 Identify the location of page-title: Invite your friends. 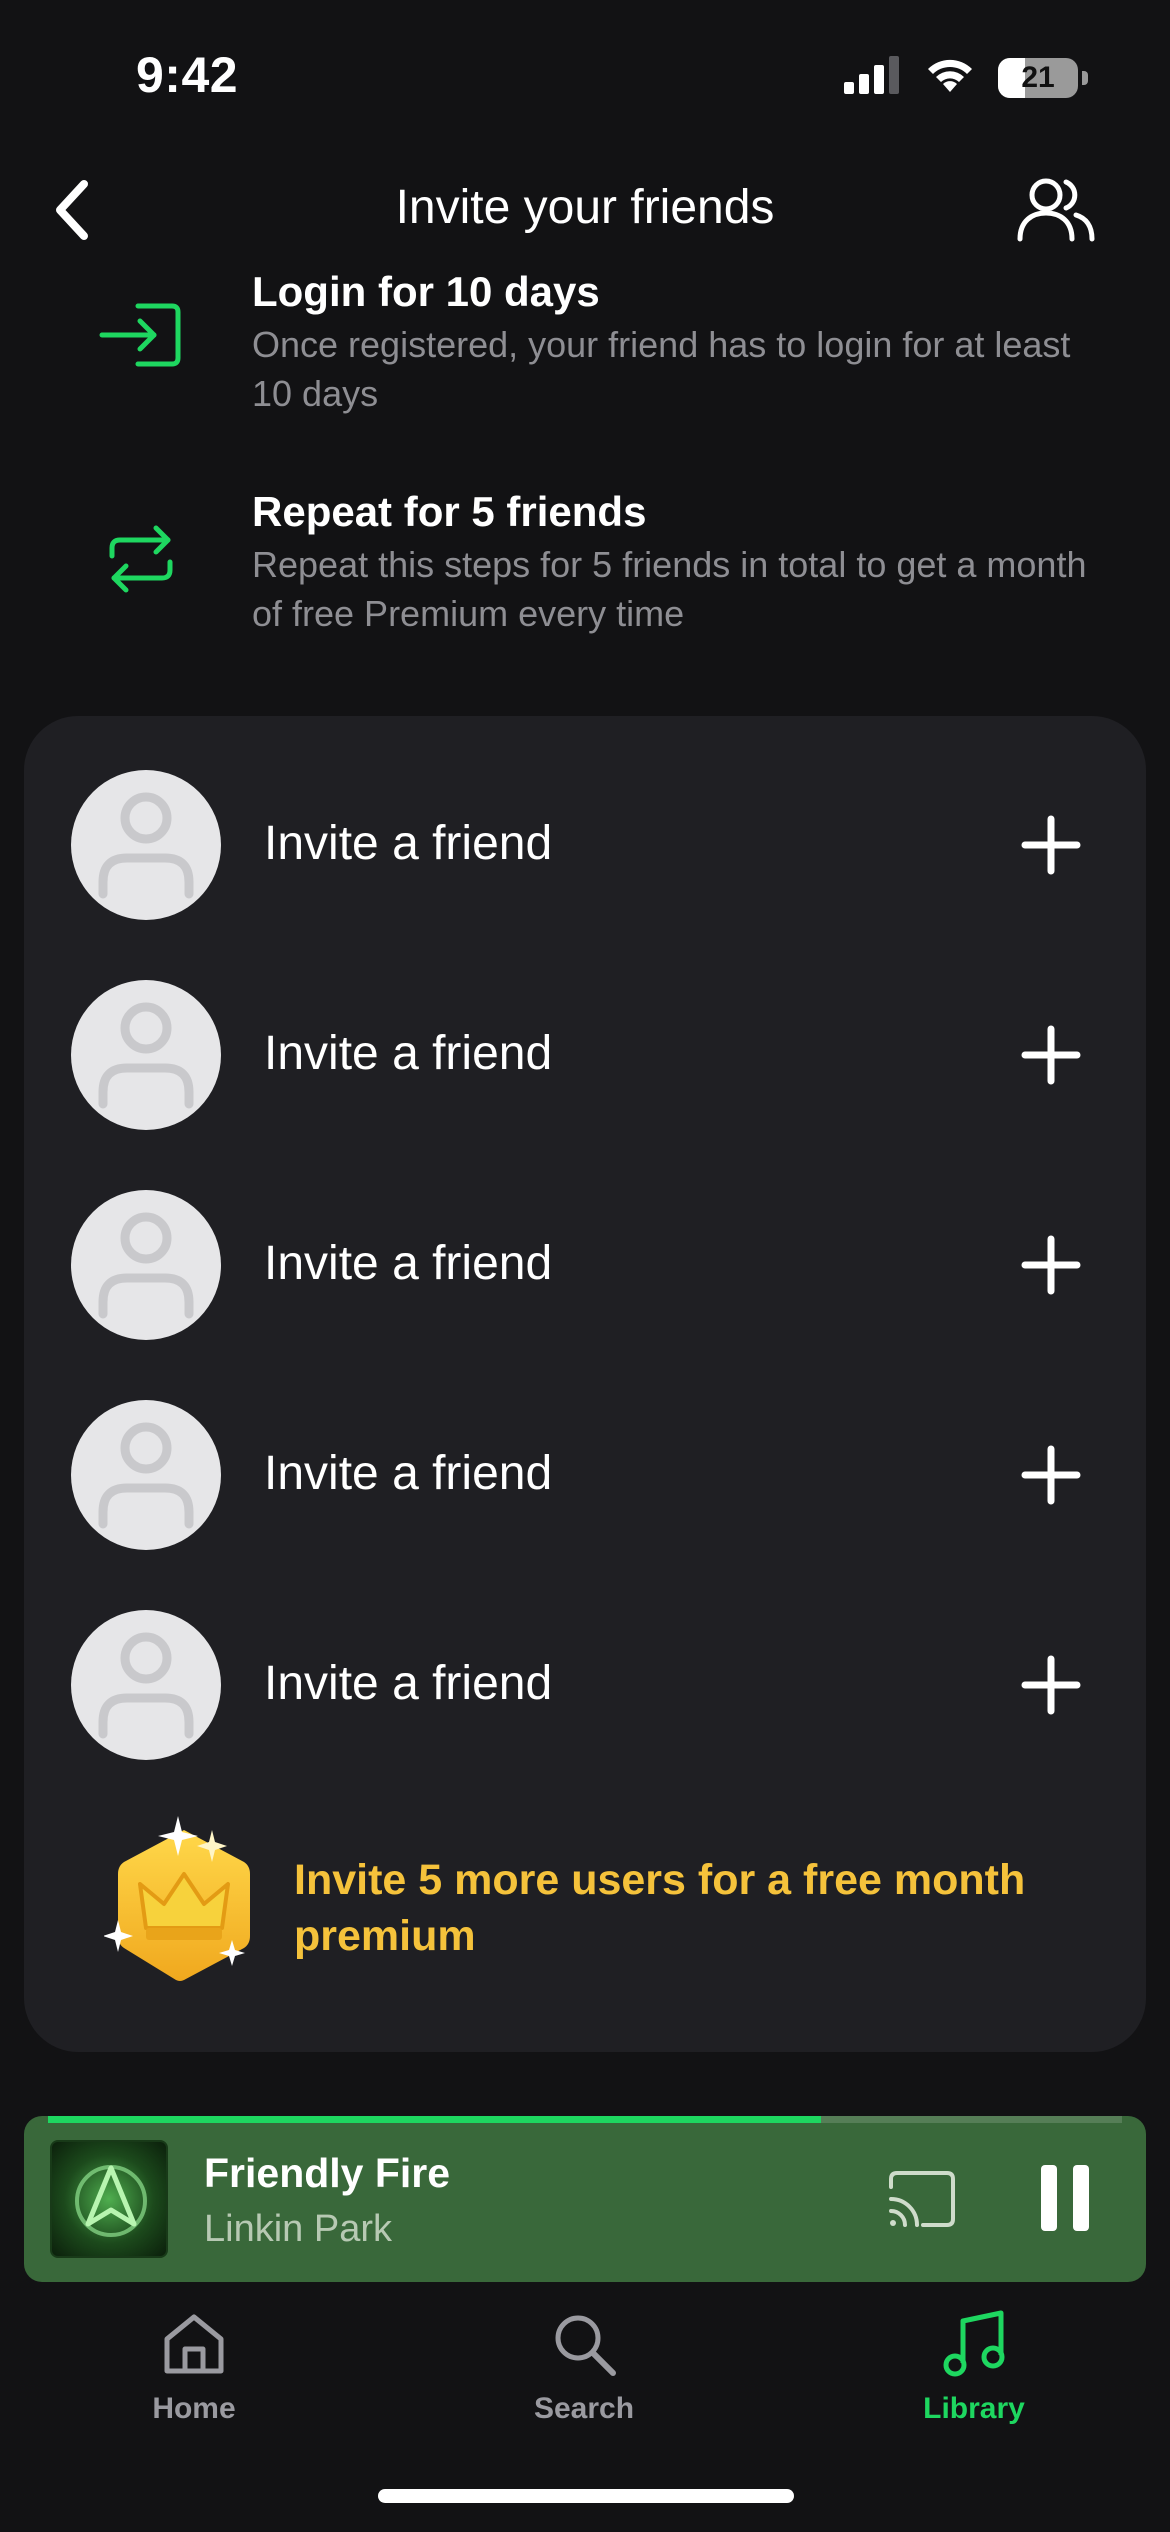
(585, 207).